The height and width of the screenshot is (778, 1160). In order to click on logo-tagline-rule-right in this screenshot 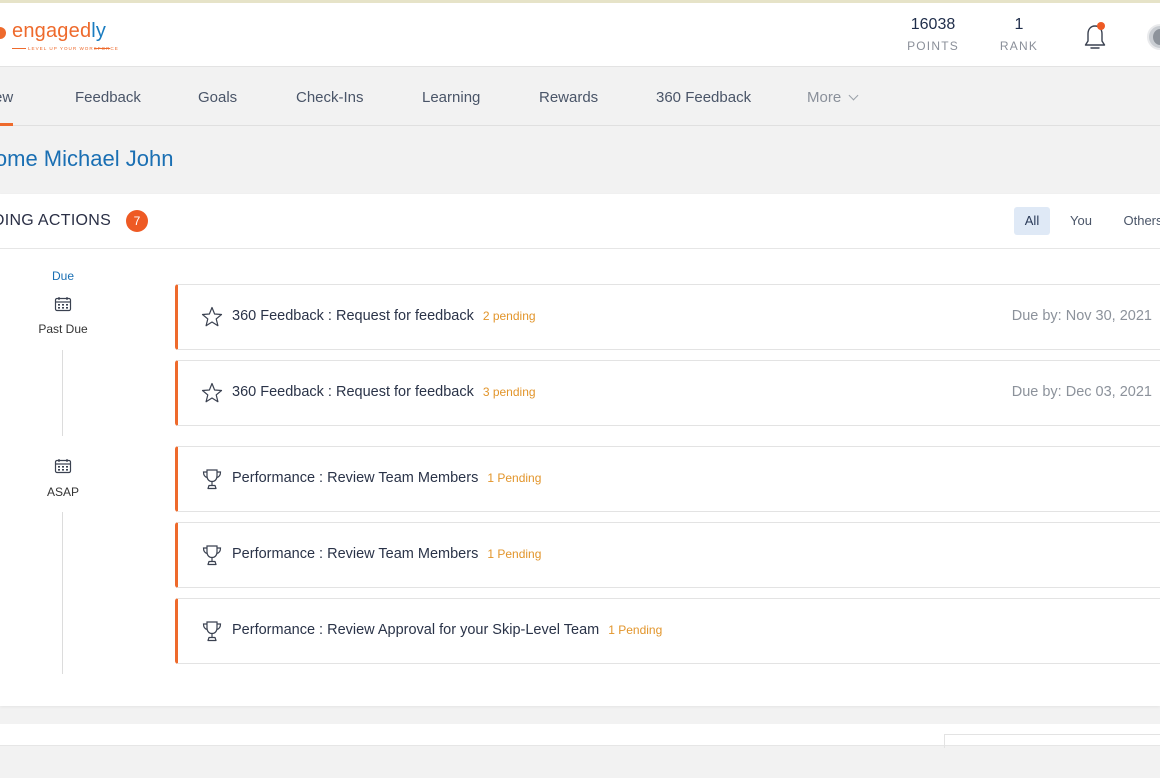, I will do `click(102, 48)`.